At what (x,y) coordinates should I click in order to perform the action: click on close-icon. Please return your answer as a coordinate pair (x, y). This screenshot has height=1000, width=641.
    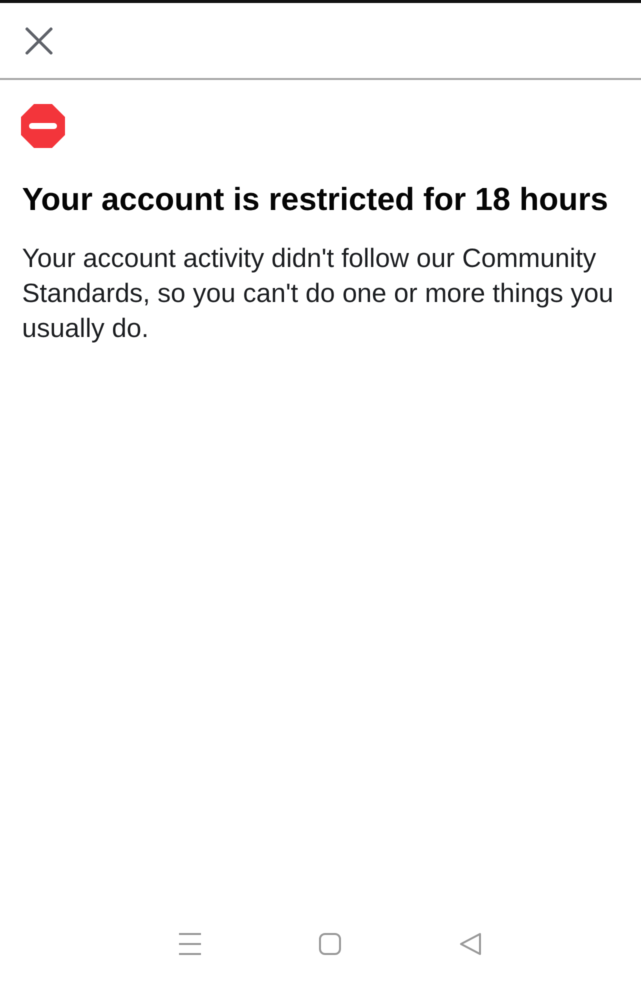
    Looking at the image, I should click on (39, 41).